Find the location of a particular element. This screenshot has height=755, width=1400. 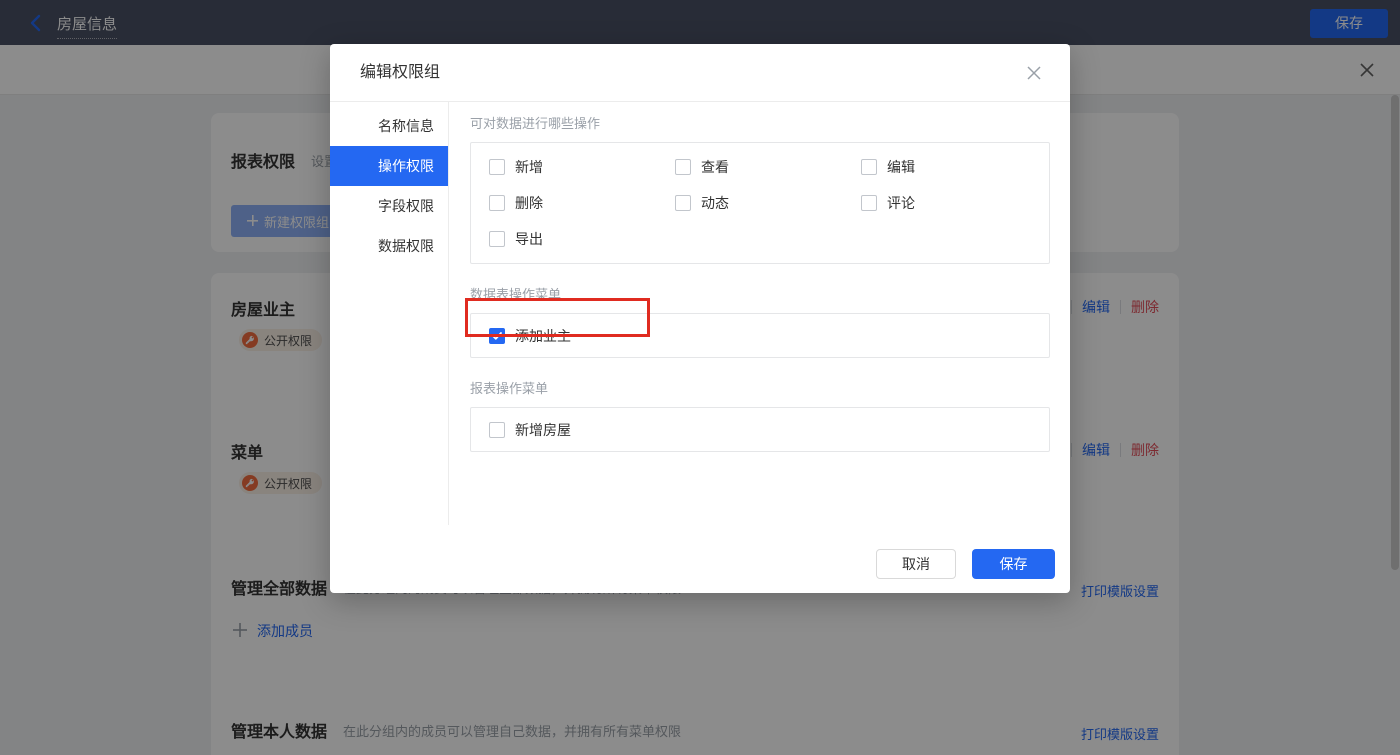

tab-name-info: 名称信息 is located at coordinates (389, 126).